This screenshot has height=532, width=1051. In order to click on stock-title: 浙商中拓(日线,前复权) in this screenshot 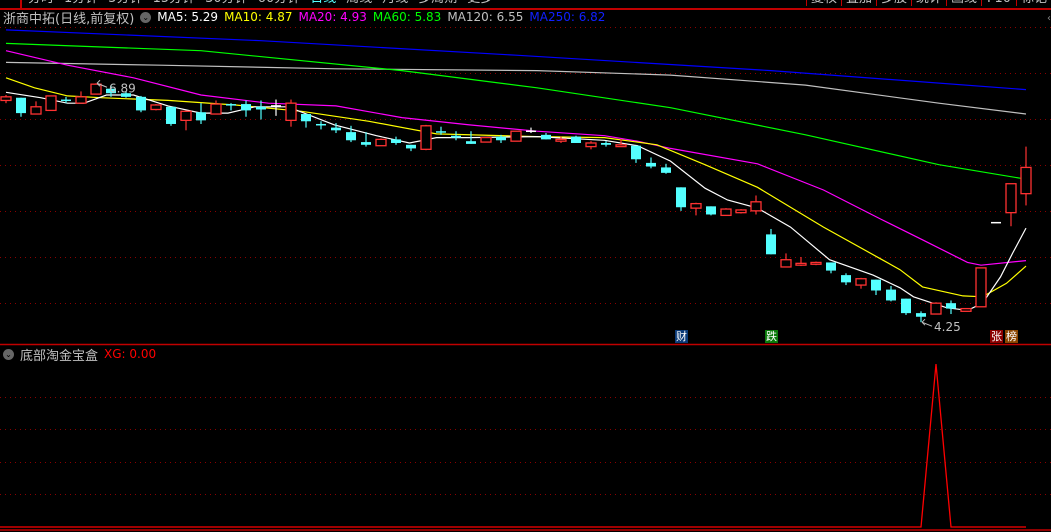, I will do `click(69, 19)`.